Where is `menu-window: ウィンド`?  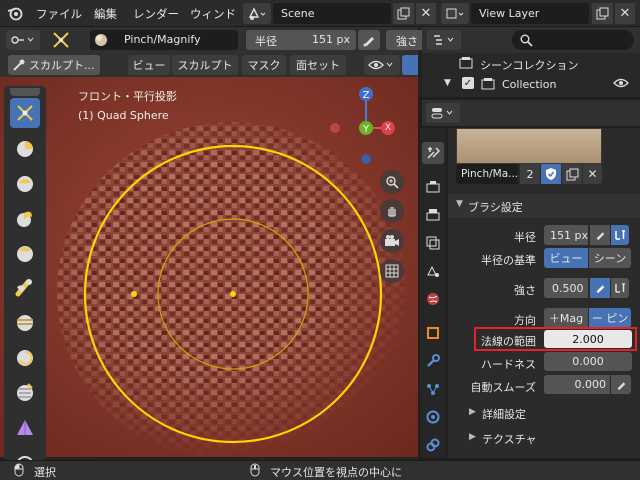 menu-window: ウィンド is located at coordinates (213, 14).